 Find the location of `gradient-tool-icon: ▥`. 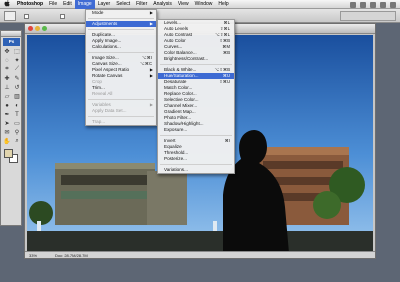

gradient-tool-icon: ▥ is located at coordinates (17, 96).